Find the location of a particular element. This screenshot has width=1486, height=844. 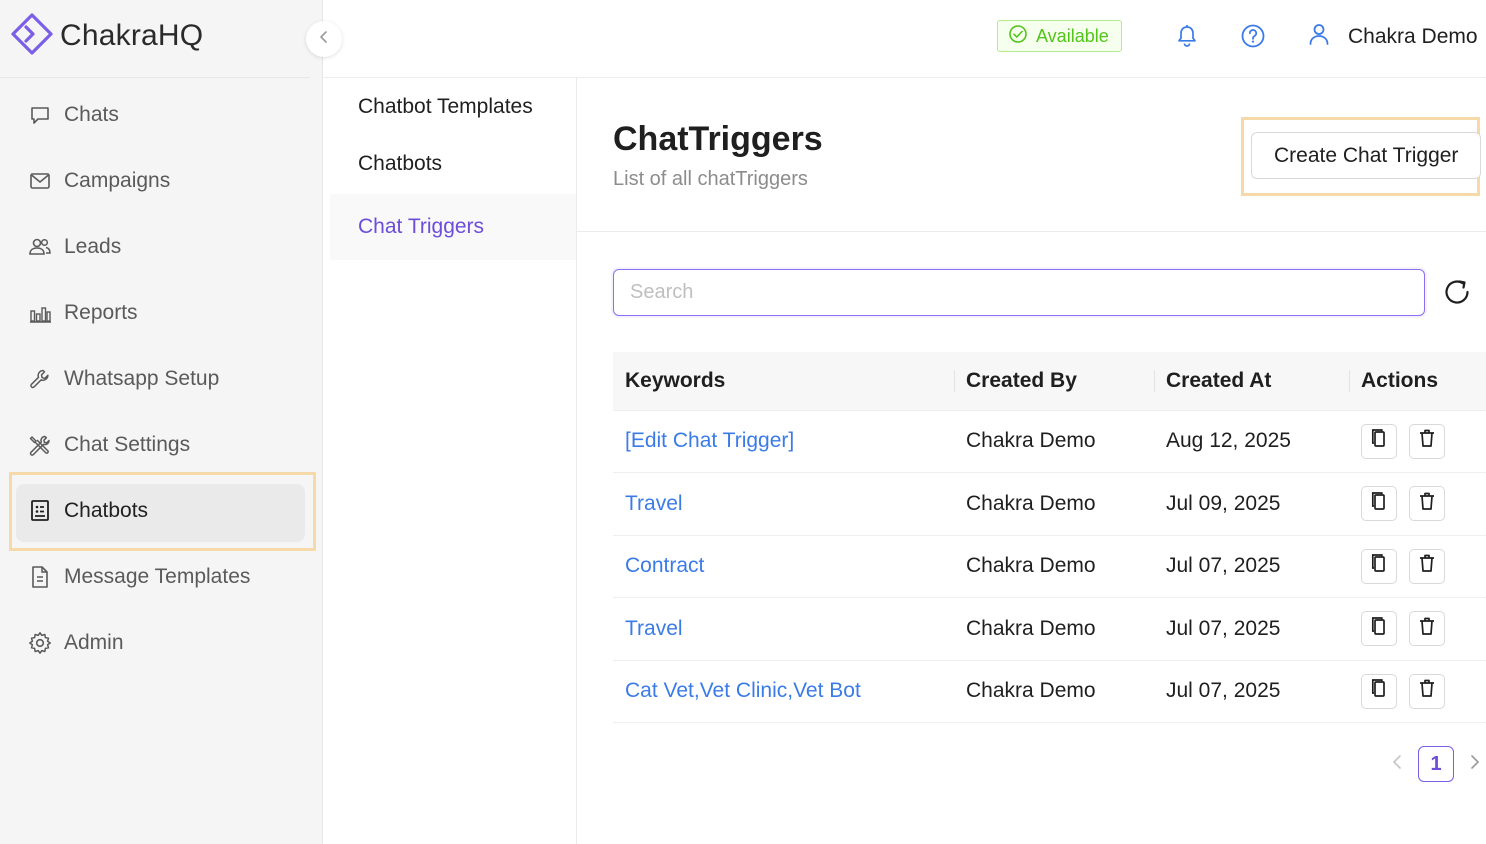

header-divider is located at coordinates (1031, 231).